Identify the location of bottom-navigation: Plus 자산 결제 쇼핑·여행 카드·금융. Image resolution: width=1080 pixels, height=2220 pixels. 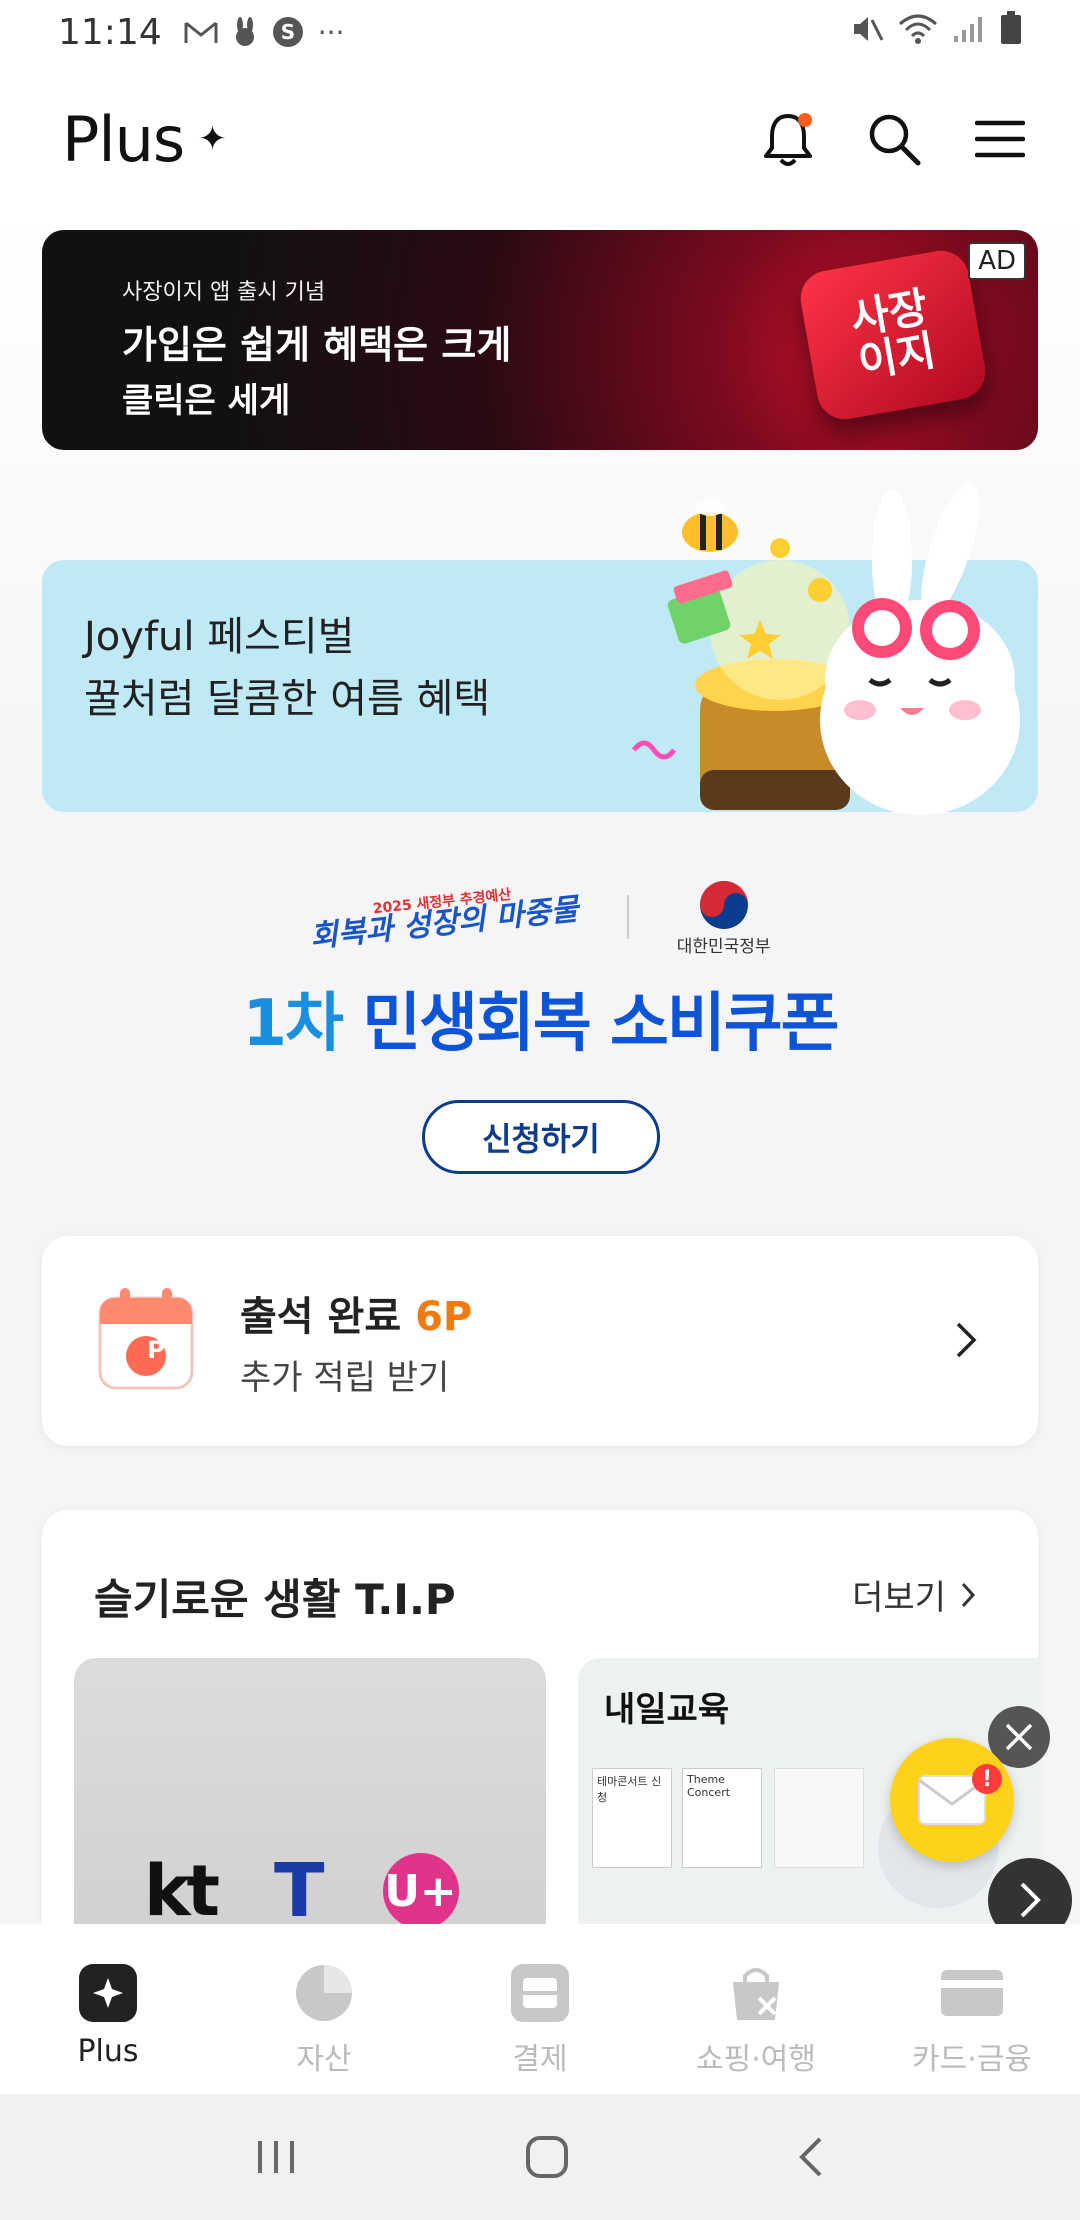
(540, 2009).